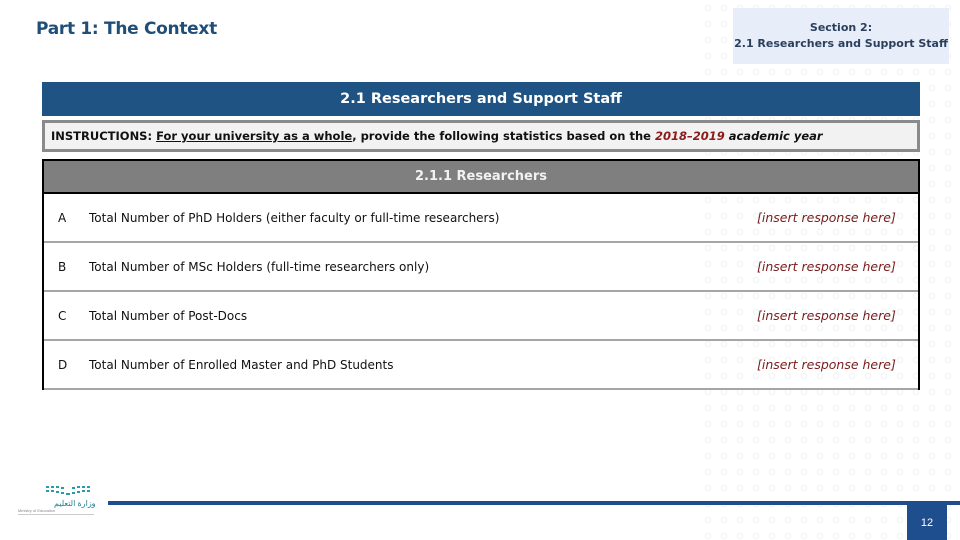 This screenshot has height=540, width=960. I want to click on section-number: Section 2:, so click(841, 27).